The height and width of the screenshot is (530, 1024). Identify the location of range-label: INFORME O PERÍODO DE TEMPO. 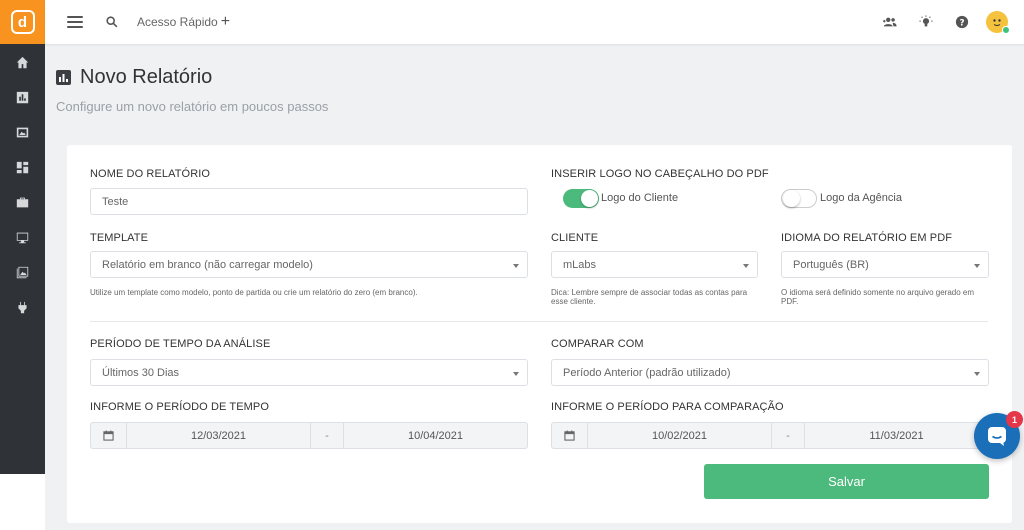
(180, 407).